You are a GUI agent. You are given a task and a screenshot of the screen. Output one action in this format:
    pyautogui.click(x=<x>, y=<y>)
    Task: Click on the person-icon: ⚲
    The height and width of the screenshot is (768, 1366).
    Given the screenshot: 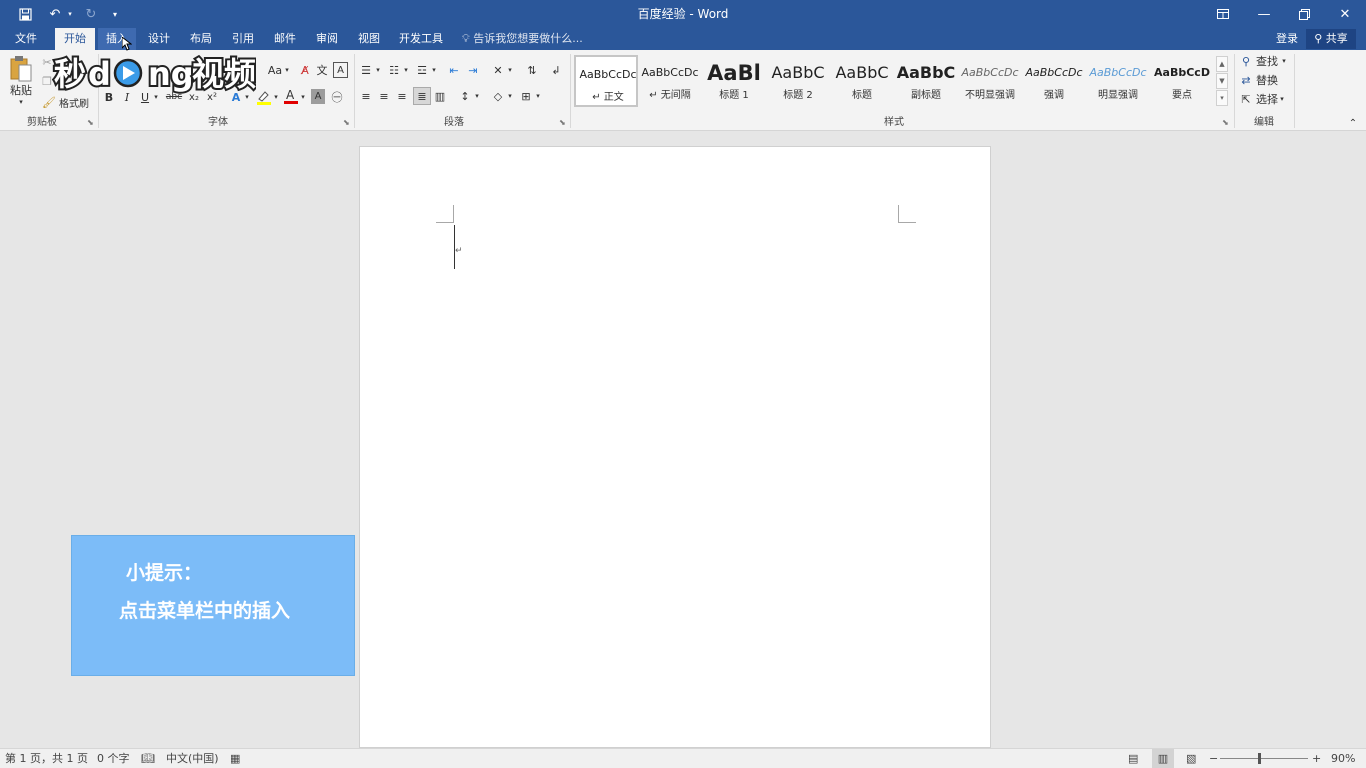 What is the action you would take?
    pyautogui.click(x=1318, y=38)
    